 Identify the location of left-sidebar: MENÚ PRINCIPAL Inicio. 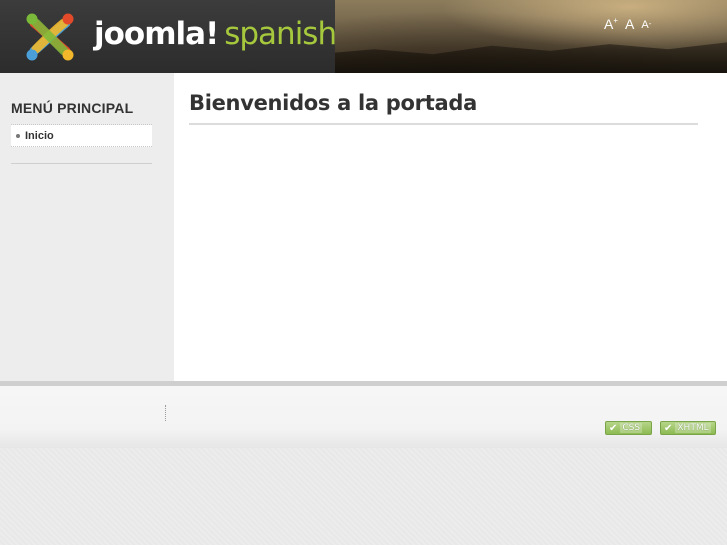
(87, 227).